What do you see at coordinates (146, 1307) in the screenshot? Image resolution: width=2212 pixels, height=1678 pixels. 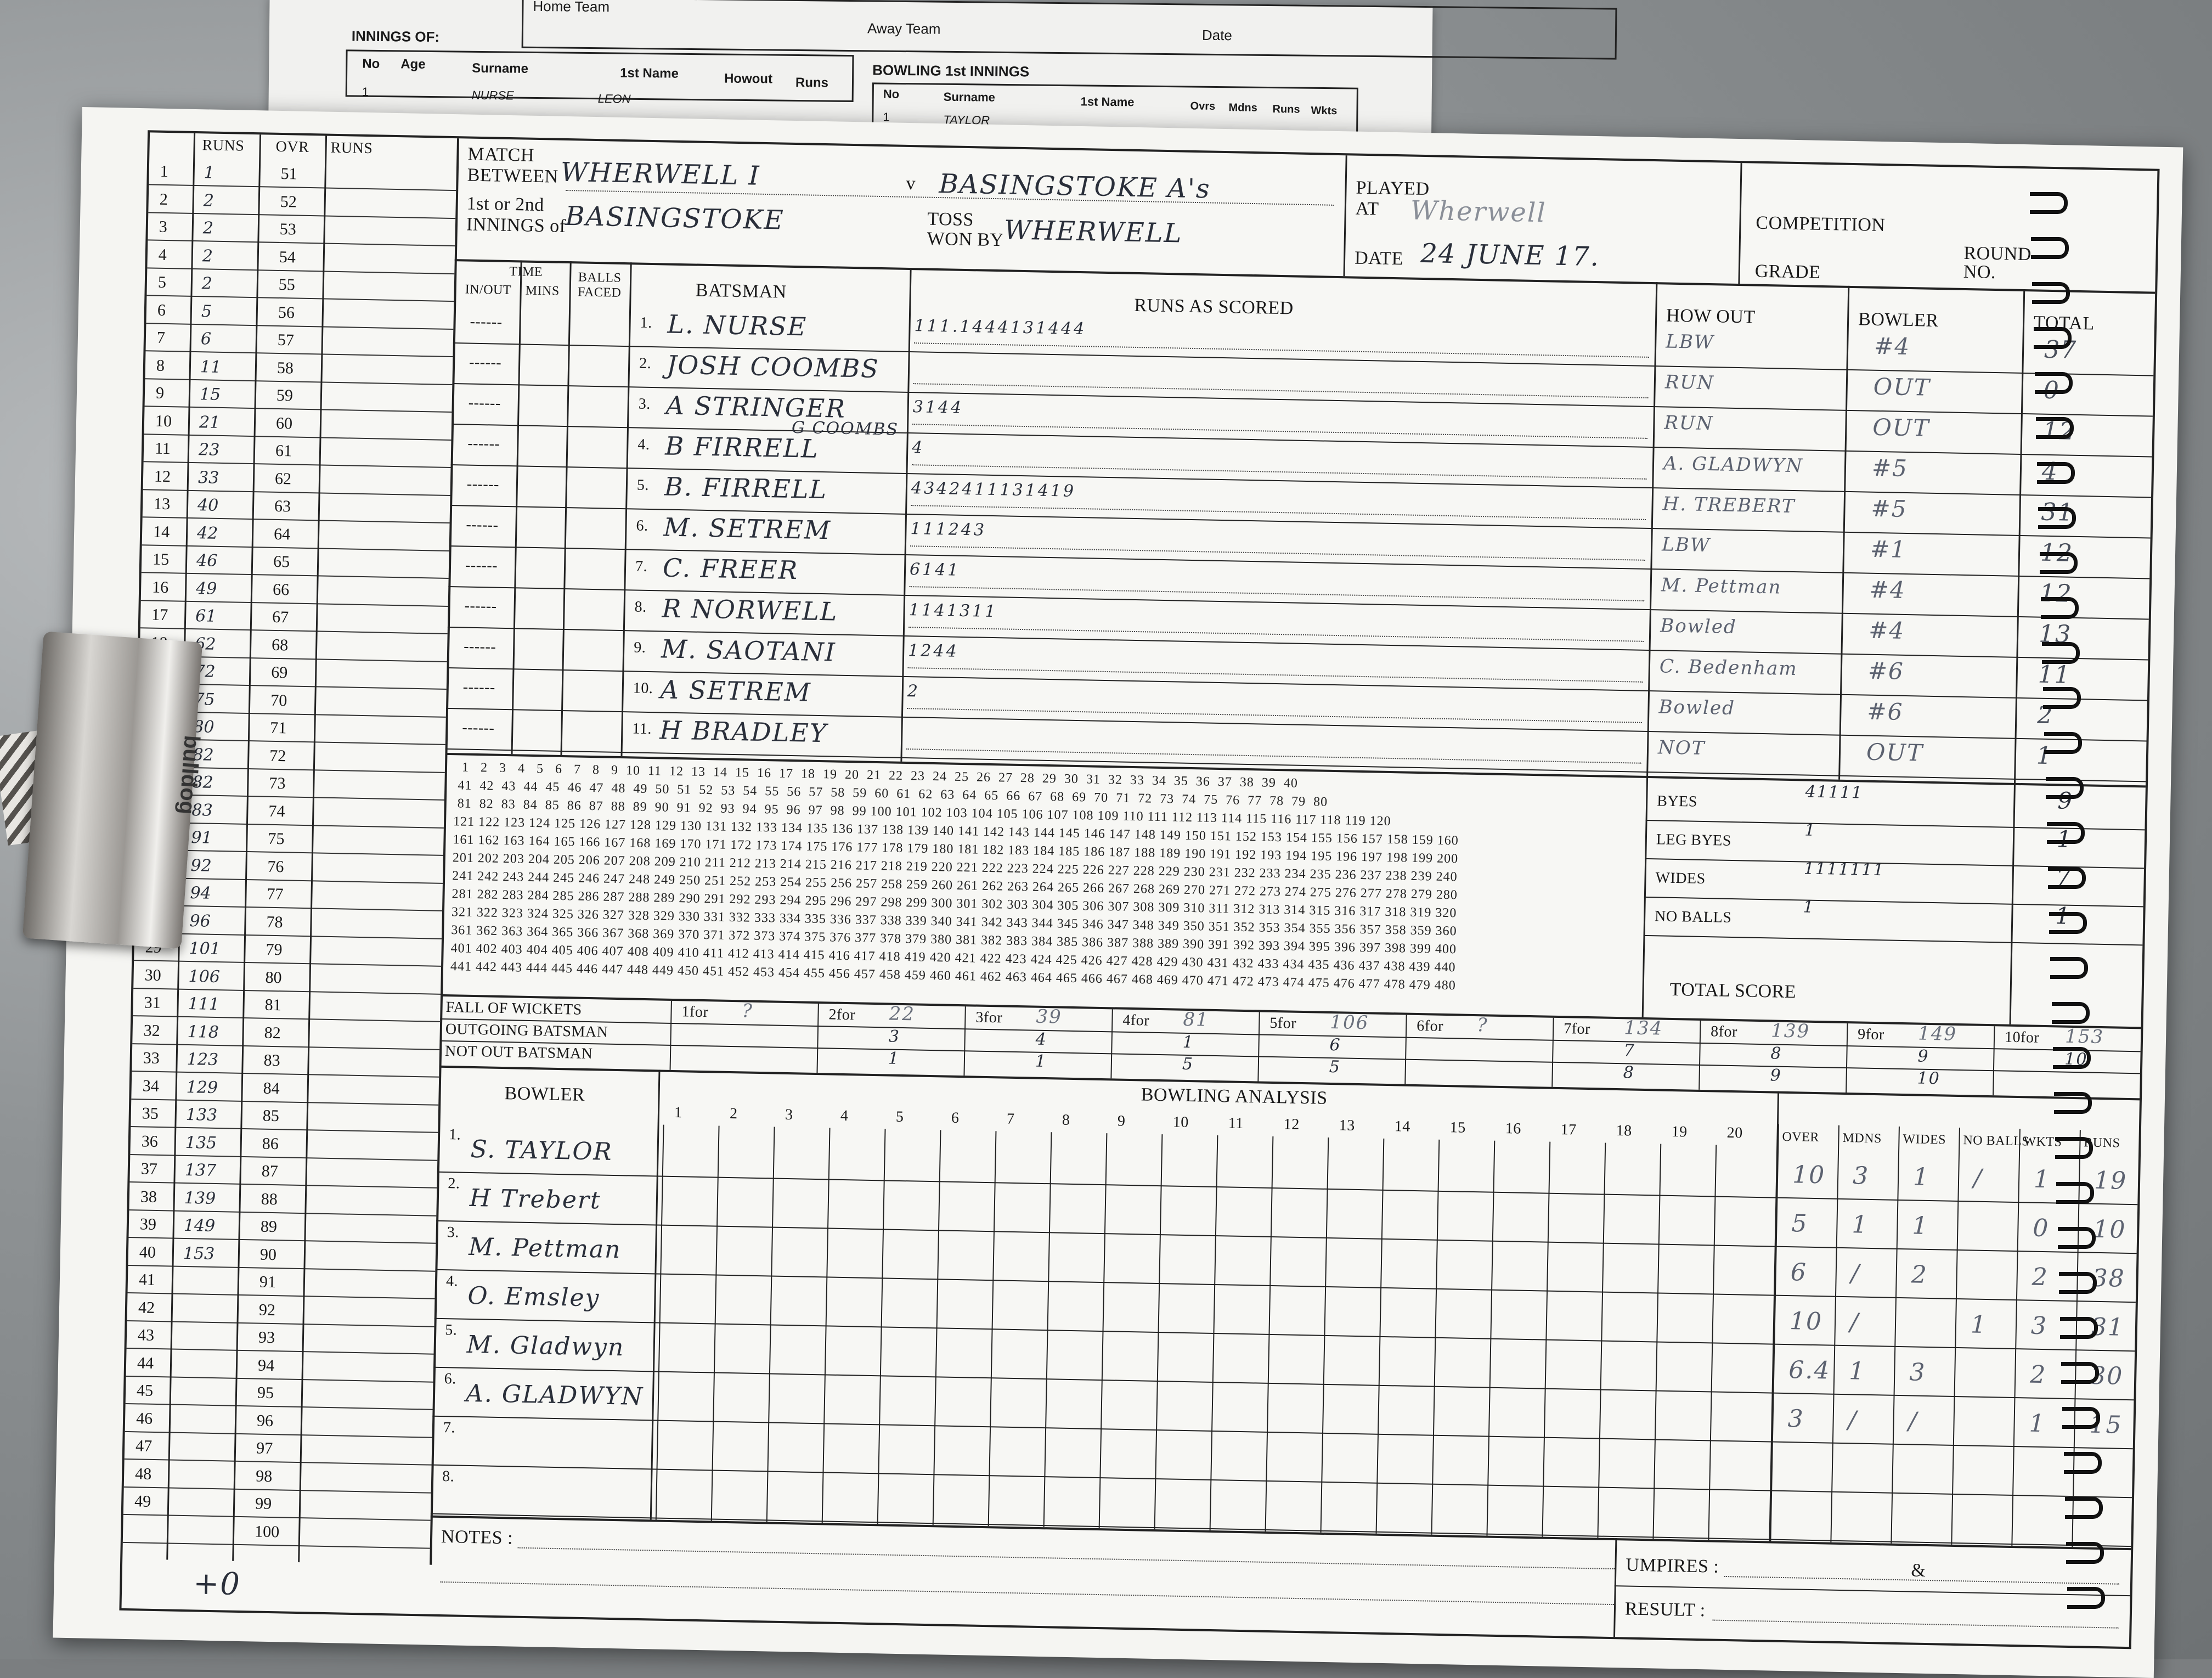 I see `tally-over: 42` at bounding box center [146, 1307].